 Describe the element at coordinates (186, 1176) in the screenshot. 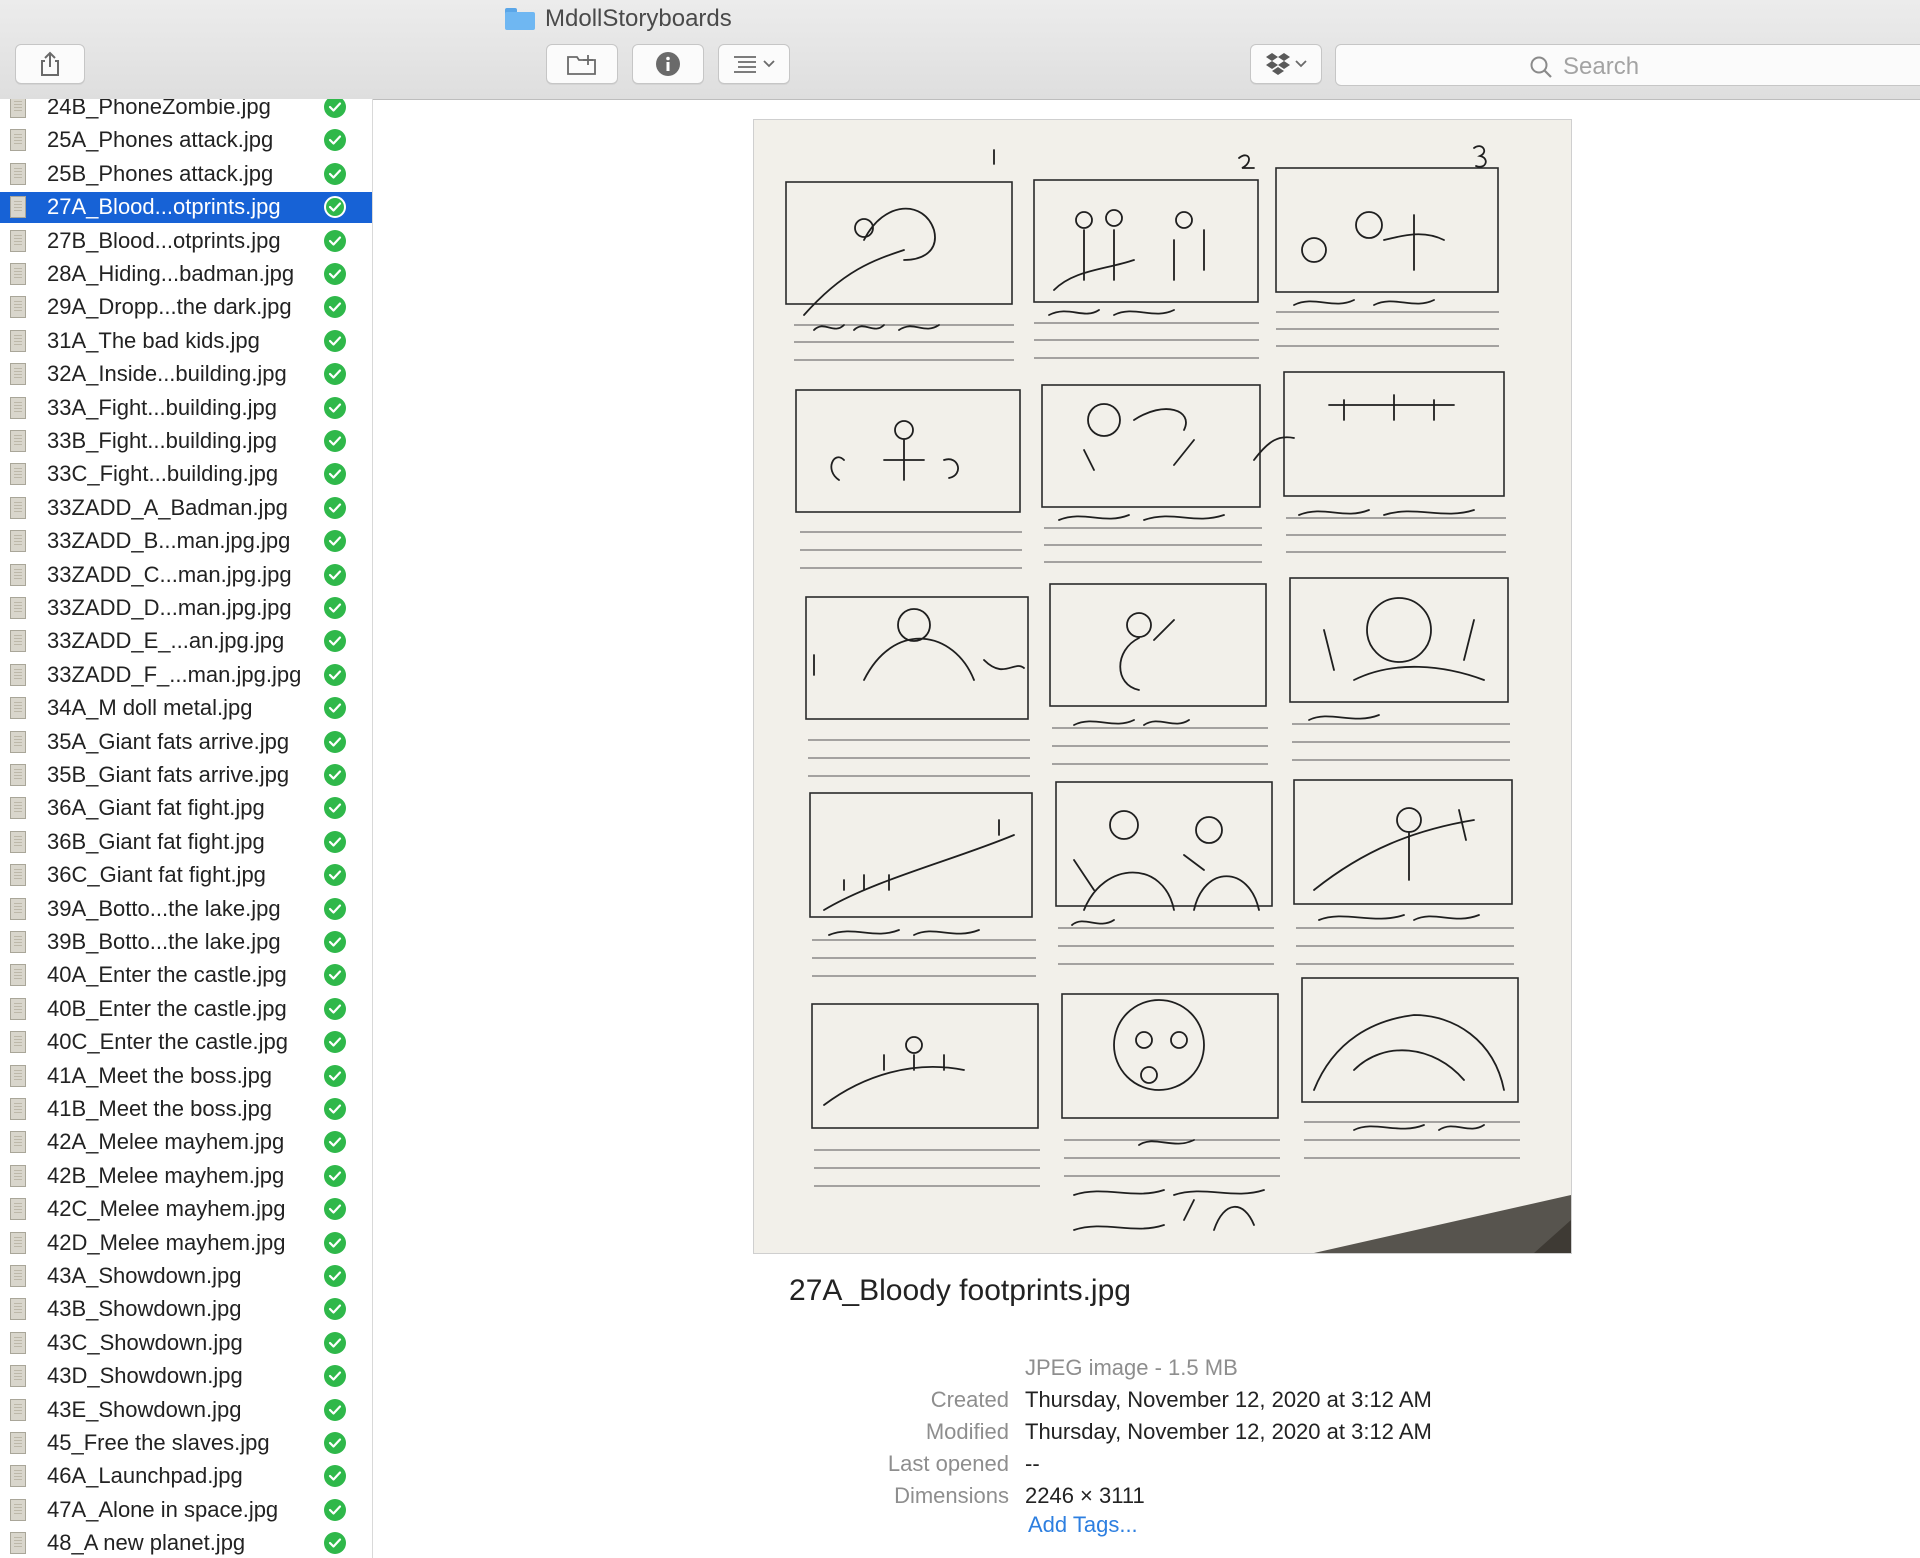

I see `file-row: 42B_Melee mayhem.jpg` at that location.